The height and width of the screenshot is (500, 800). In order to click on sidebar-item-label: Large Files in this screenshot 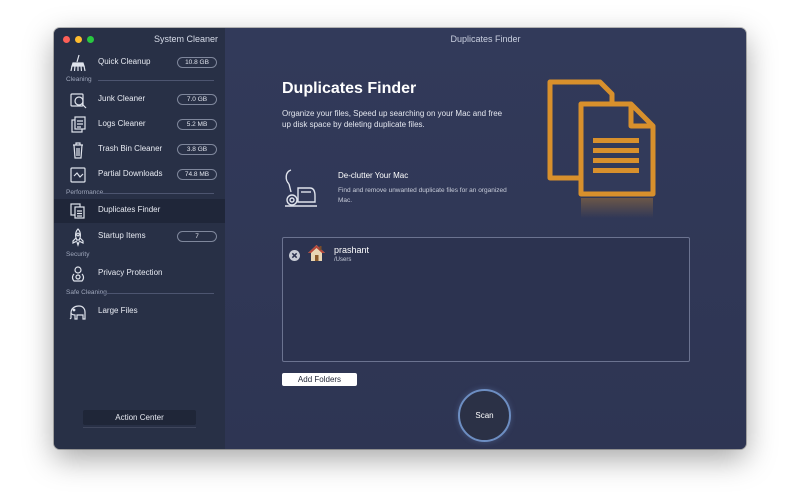, I will do `click(118, 310)`.